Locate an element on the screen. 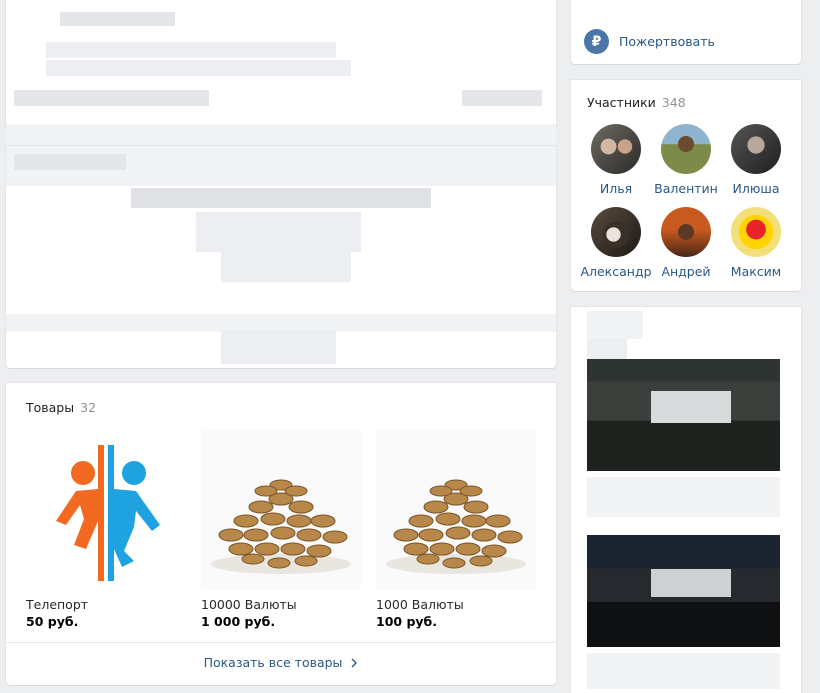 The width and height of the screenshot is (820, 693). member-name: Александр is located at coordinates (616, 271).